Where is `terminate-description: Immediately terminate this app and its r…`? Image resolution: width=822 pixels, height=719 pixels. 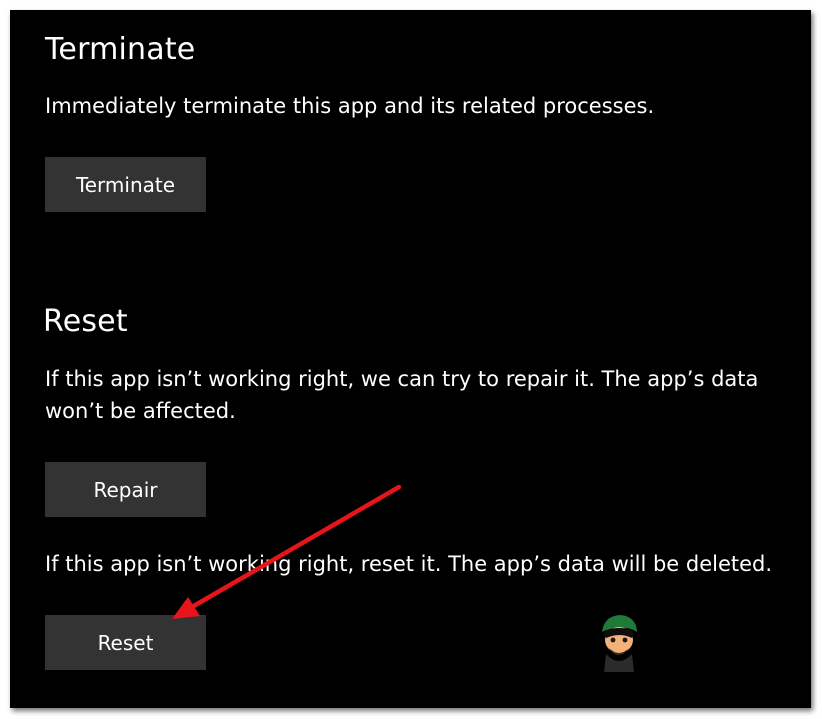 terminate-description: Immediately terminate this app and its r… is located at coordinates (350, 106).